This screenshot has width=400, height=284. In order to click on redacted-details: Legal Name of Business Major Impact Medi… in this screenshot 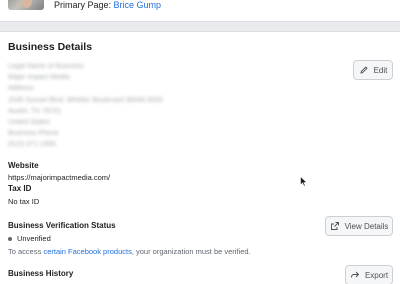, I will do `click(88, 108)`.